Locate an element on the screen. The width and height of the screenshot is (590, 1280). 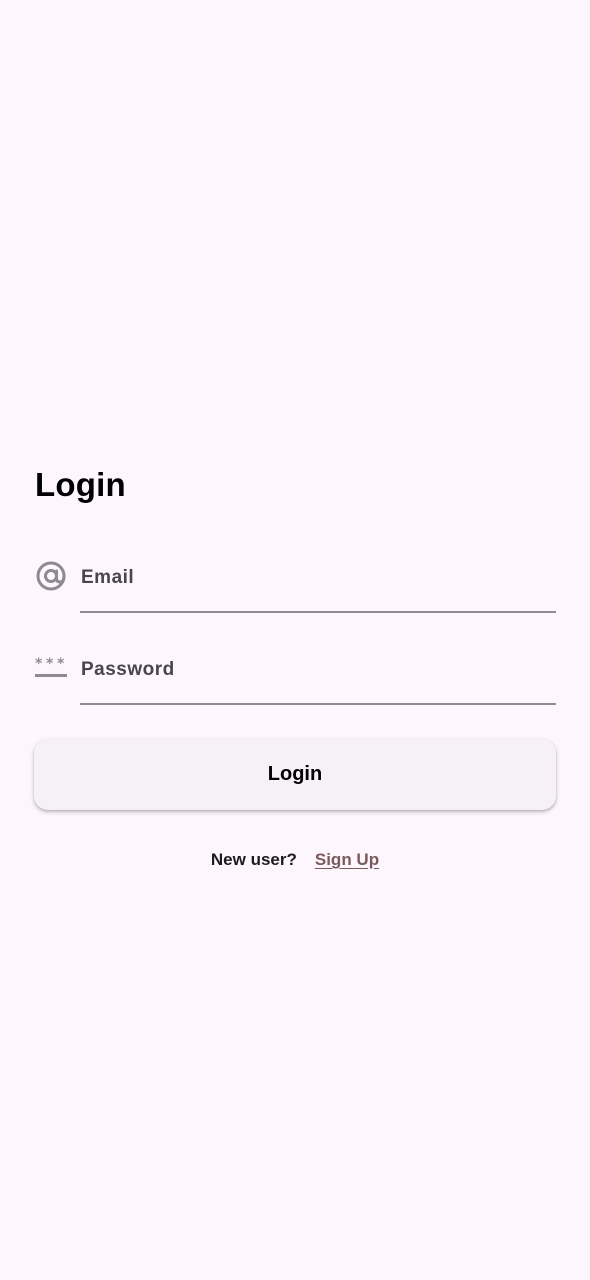
email-input is located at coordinates (311, 578).